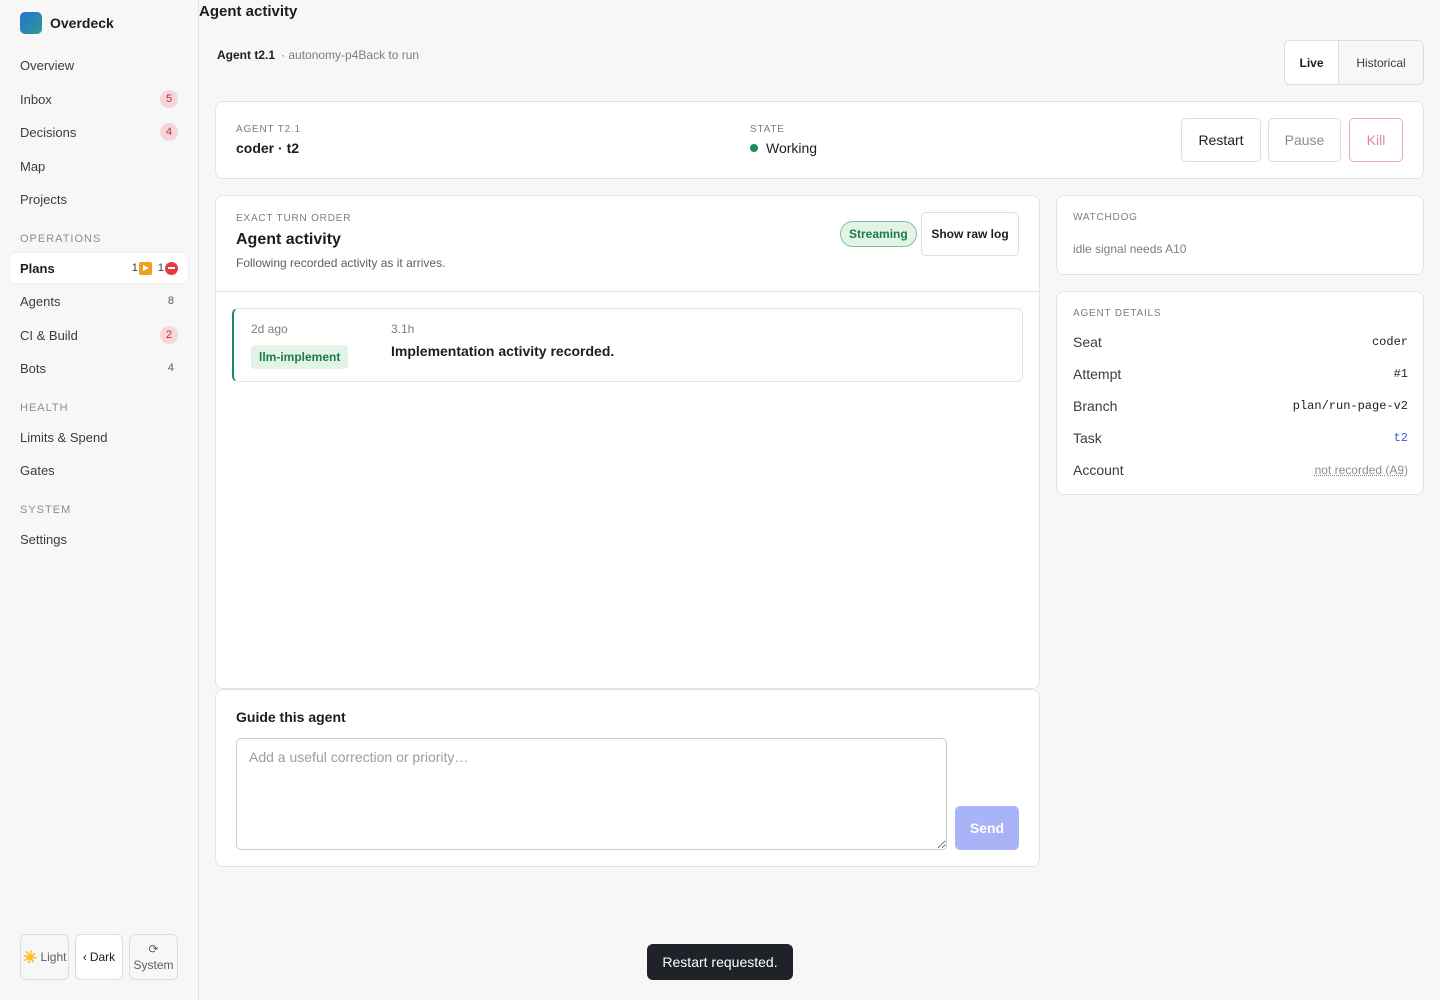 This screenshot has width=1440, height=1000. I want to click on sidebar-item-label: Gates, so click(37, 470).